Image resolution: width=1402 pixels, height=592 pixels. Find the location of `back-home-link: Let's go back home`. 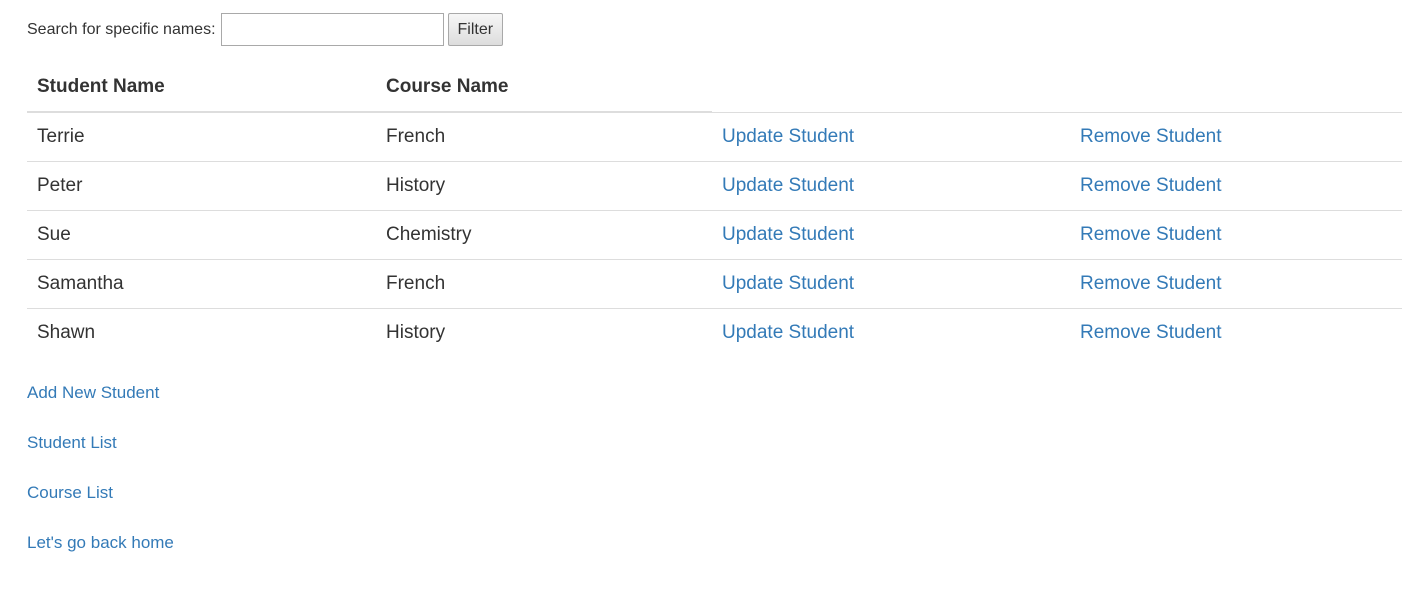

back-home-link: Let's go back home is located at coordinates (100, 558).